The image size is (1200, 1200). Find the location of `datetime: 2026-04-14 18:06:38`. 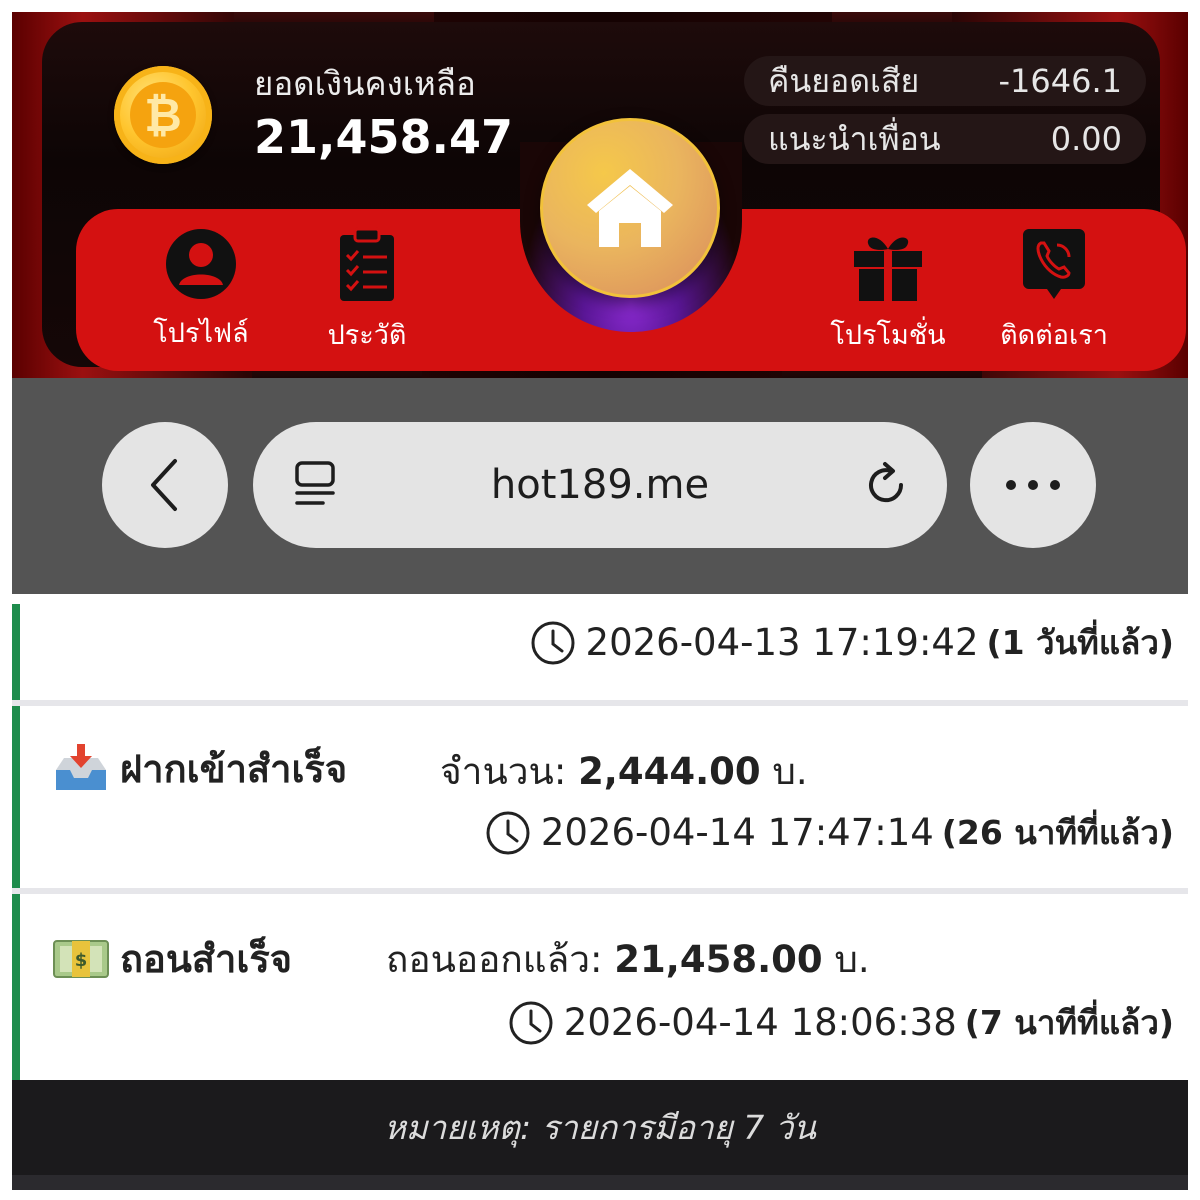

datetime: 2026-04-14 18:06:38 is located at coordinates (760, 1022).